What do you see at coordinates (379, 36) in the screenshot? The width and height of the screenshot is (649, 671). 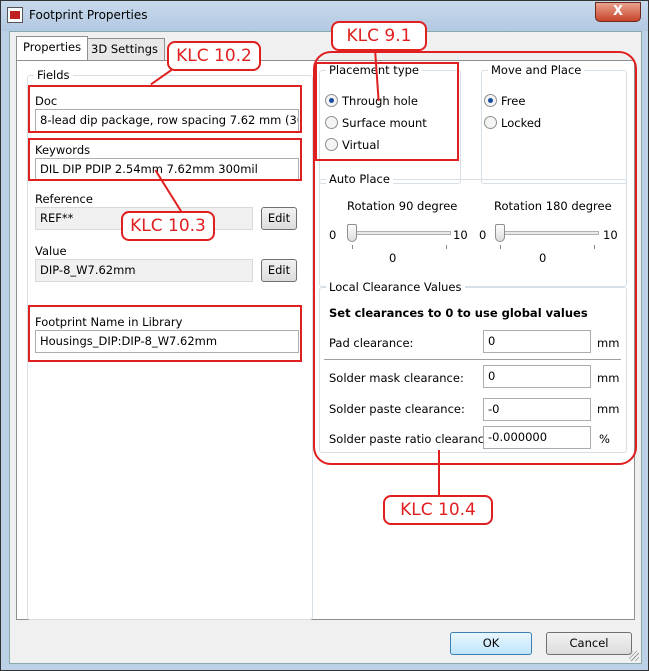 I see `klc-9-1-callout: KLC 9.1` at bounding box center [379, 36].